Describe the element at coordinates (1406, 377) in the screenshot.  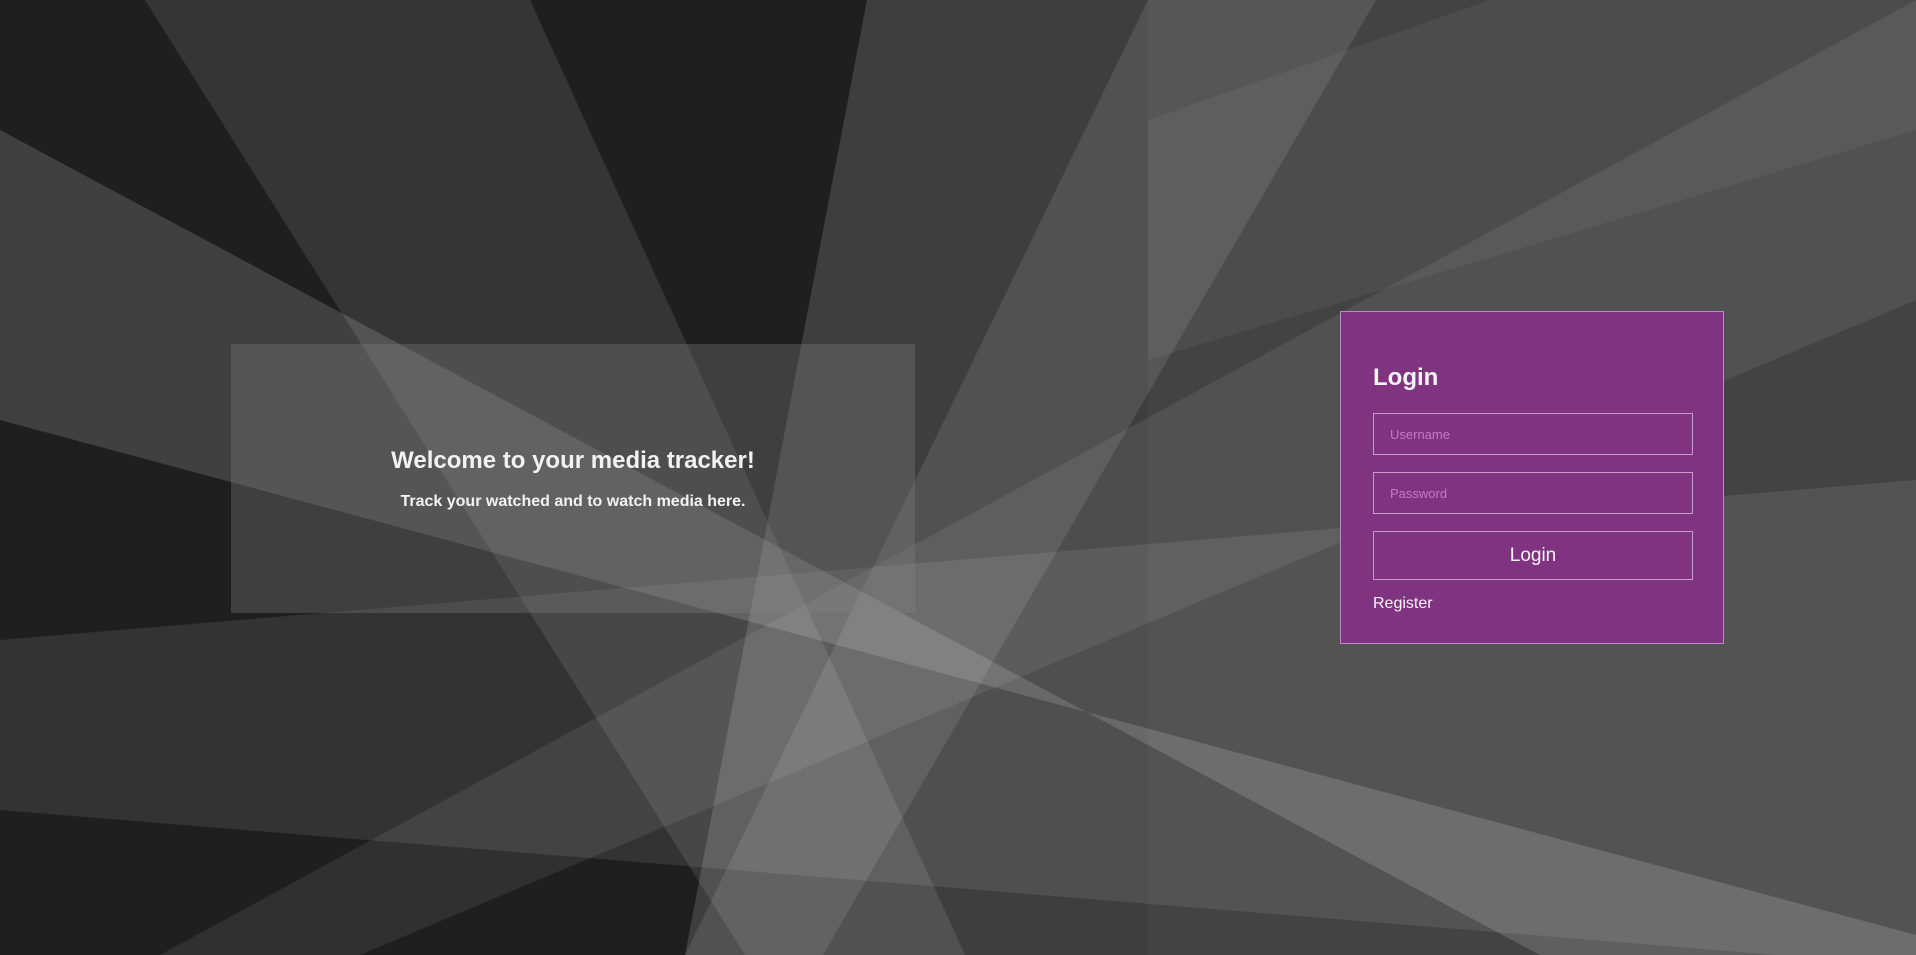
I see `login-title: Login` at that location.